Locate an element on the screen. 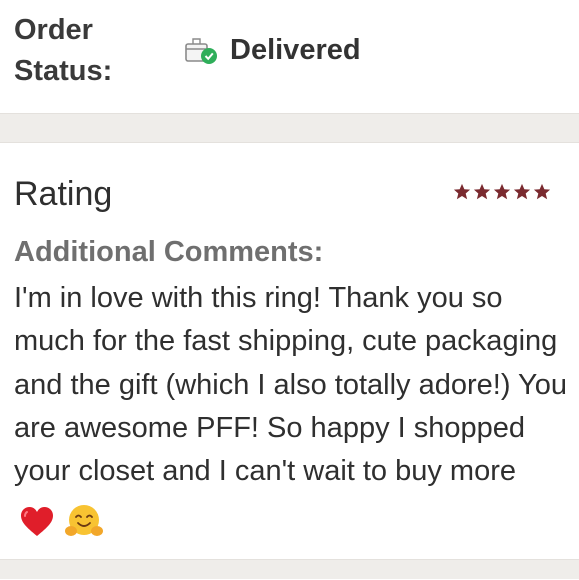 The image size is (579, 580). order-status-text: Delivered is located at coordinates (295, 50).